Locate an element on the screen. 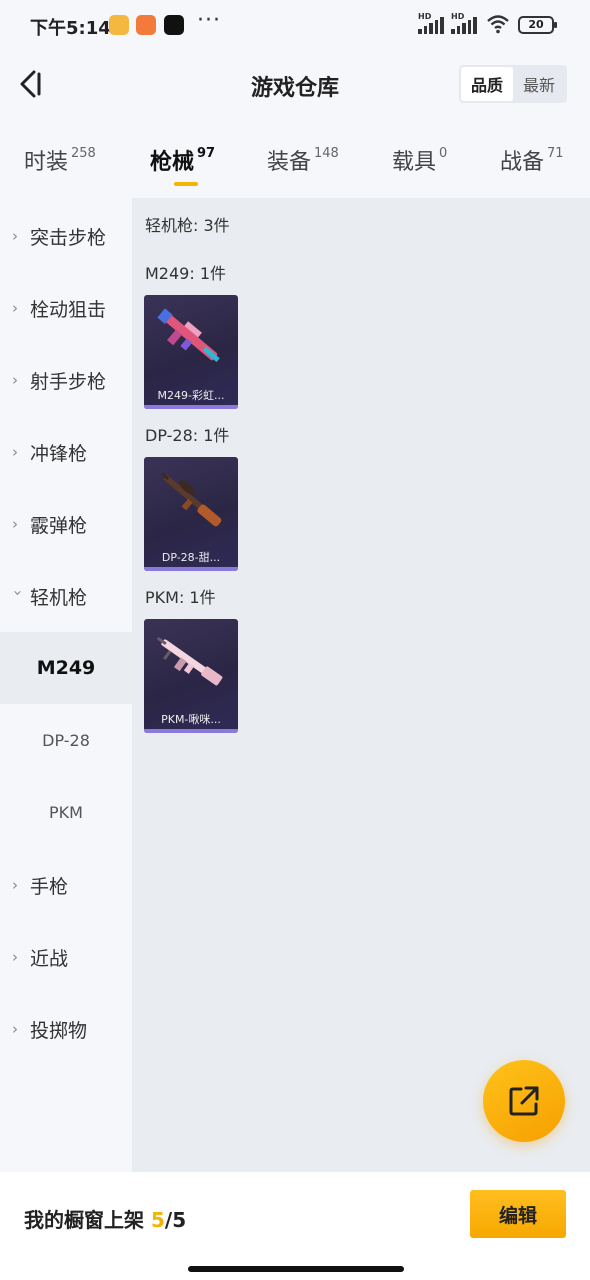  tab-vehicles: 载具 0 is located at coordinates (419, 160).